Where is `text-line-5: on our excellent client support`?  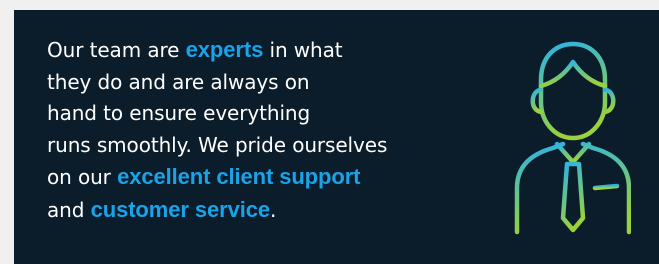
text-line-5: on our excellent client support is located at coordinates (204, 176).